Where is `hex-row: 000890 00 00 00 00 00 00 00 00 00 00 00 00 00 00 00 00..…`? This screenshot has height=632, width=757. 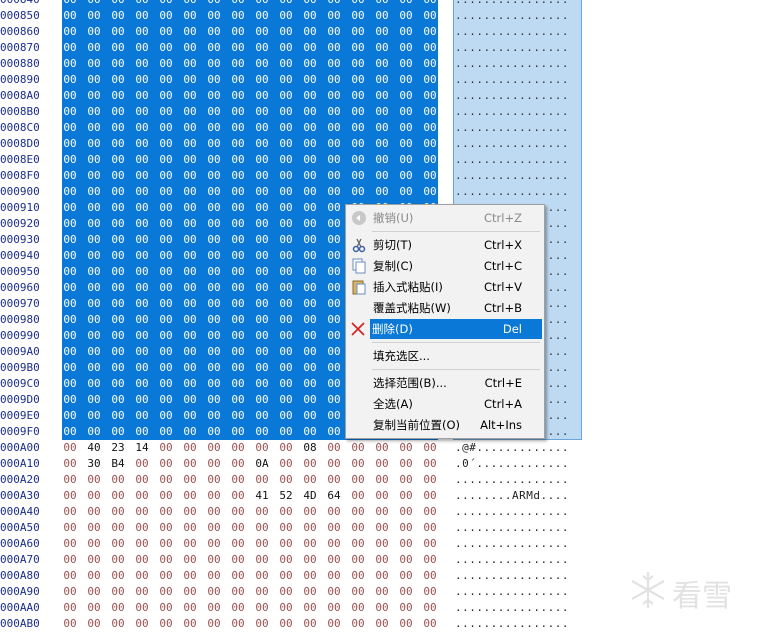 hex-row: 000890 00 00 00 00 00 00 00 00 00 00 00 00 00 00 00 00..… is located at coordinates (300, 80).